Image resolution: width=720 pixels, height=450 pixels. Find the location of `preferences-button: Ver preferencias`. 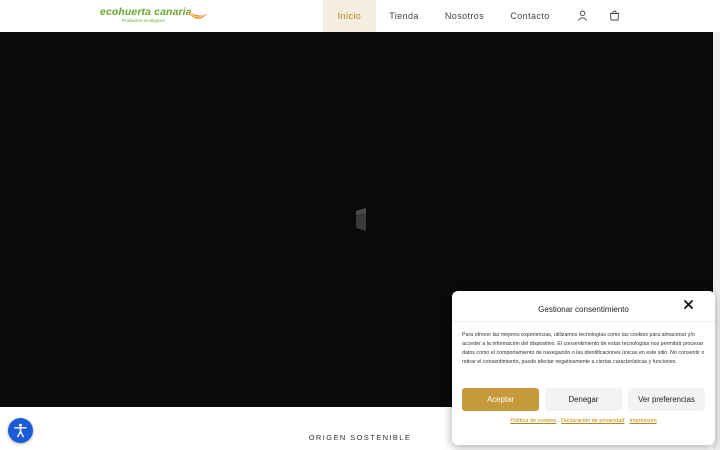

preferences-button: Ver preferencias is located at coordinates (666, 399).